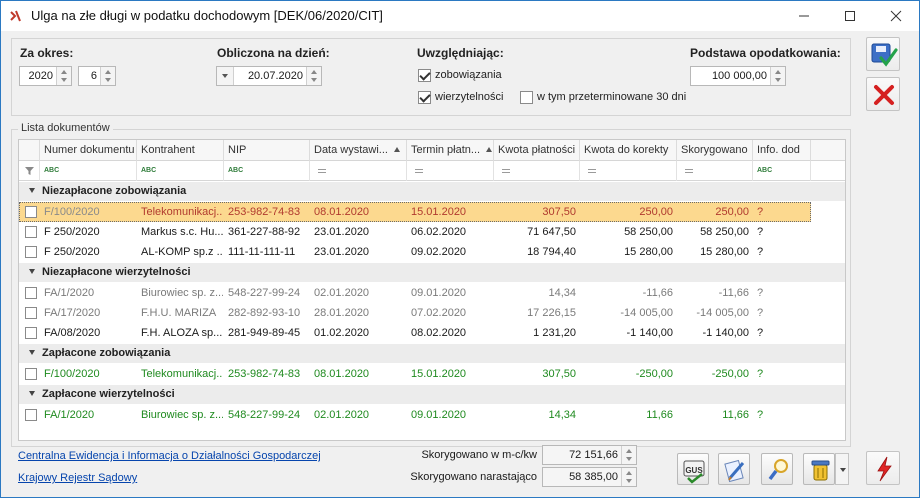  Describe the element at coordinates (593, 455) in the screenshot. I see `corrected-month-value: 72 151,66` at that location.